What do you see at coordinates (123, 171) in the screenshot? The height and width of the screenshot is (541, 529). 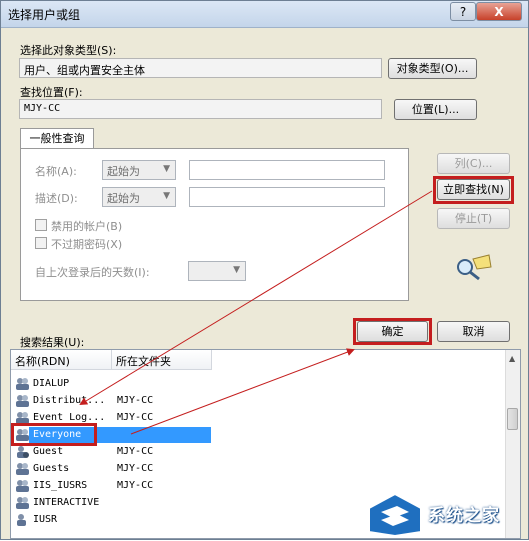 I see `name-mode-value: 起始为` at bounding box center [123, 171].